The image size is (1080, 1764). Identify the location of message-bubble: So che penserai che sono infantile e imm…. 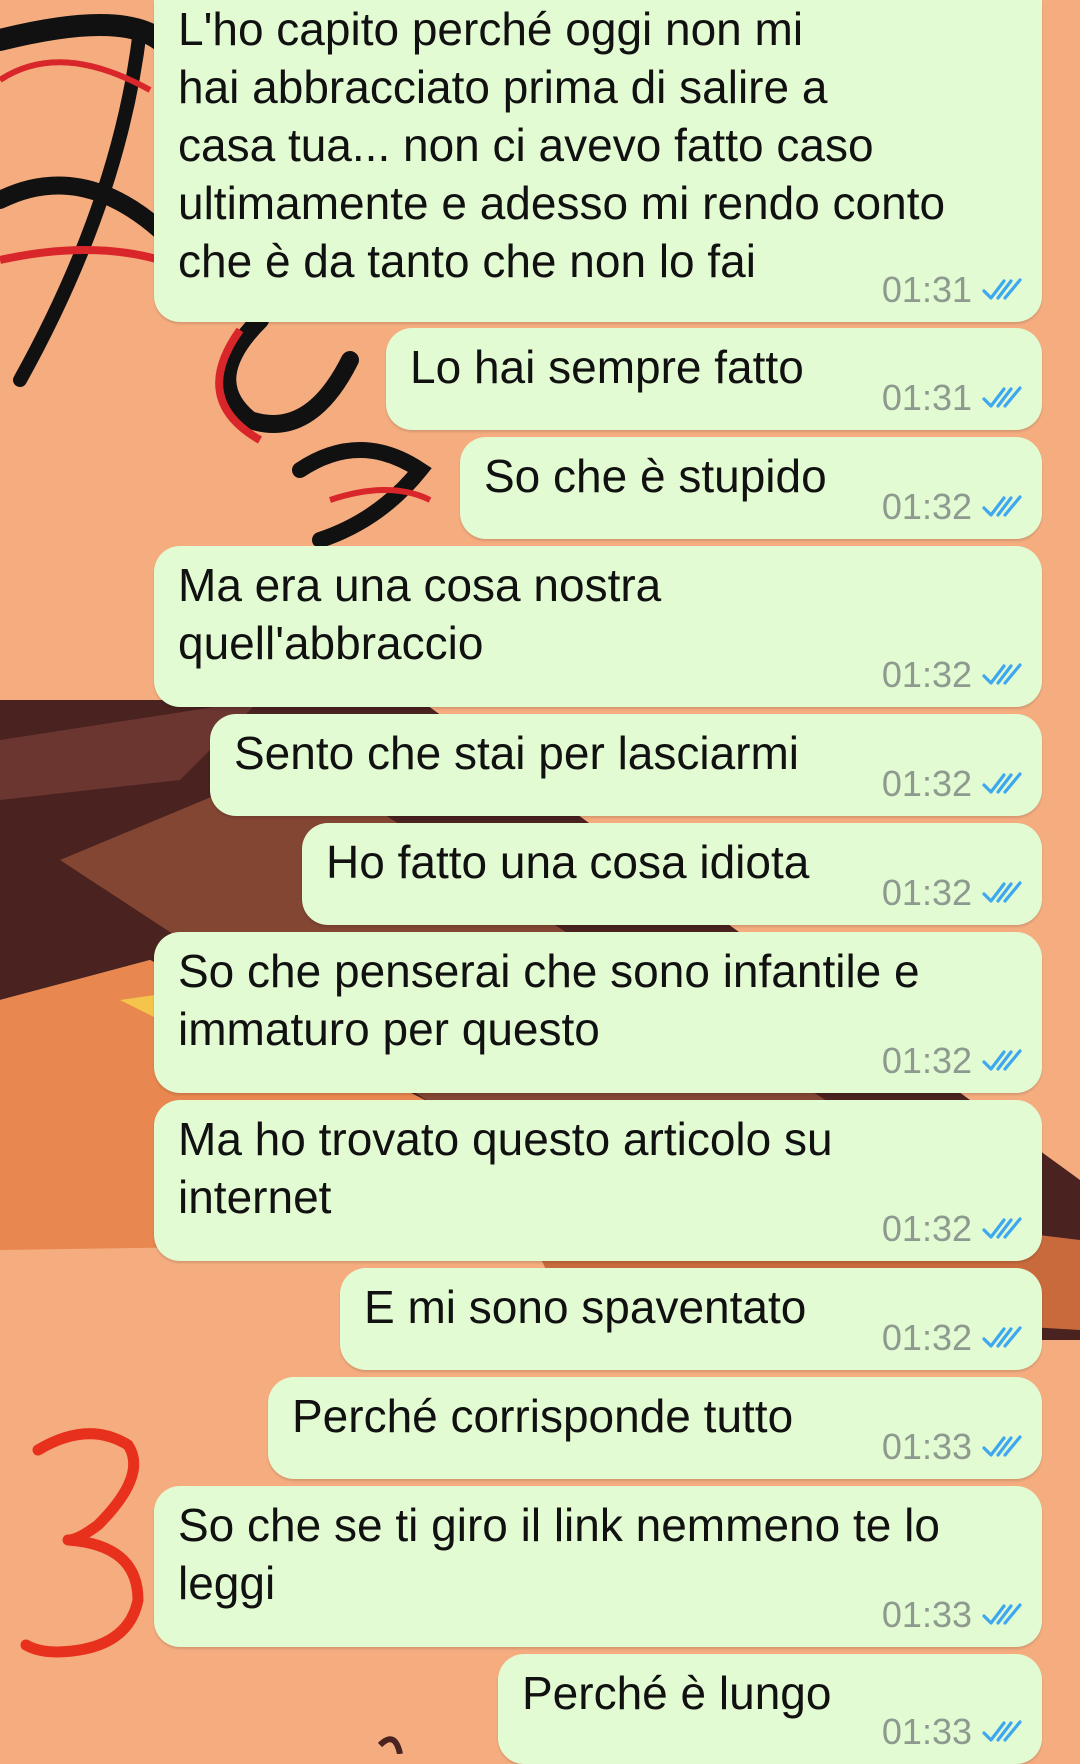
(598, 1012).